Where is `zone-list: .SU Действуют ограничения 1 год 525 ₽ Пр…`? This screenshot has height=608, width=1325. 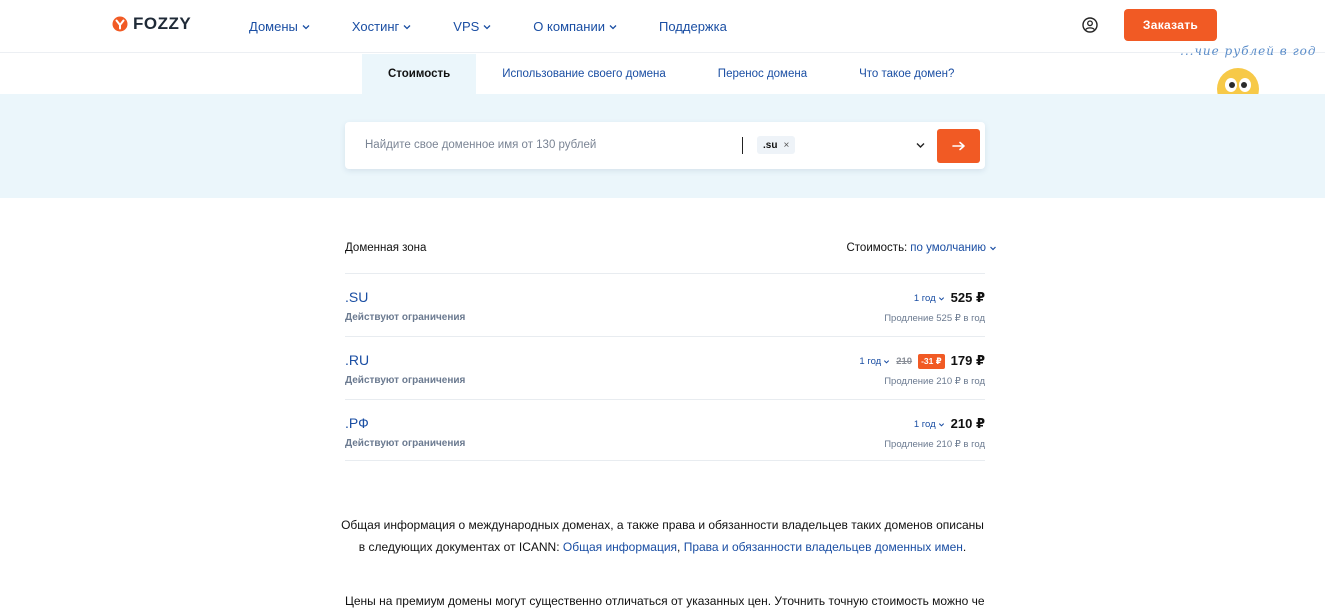 zone-list: .SU Действуют ограничения 1 год 525 ₽ Пр… is located at coordinates (665, 367).